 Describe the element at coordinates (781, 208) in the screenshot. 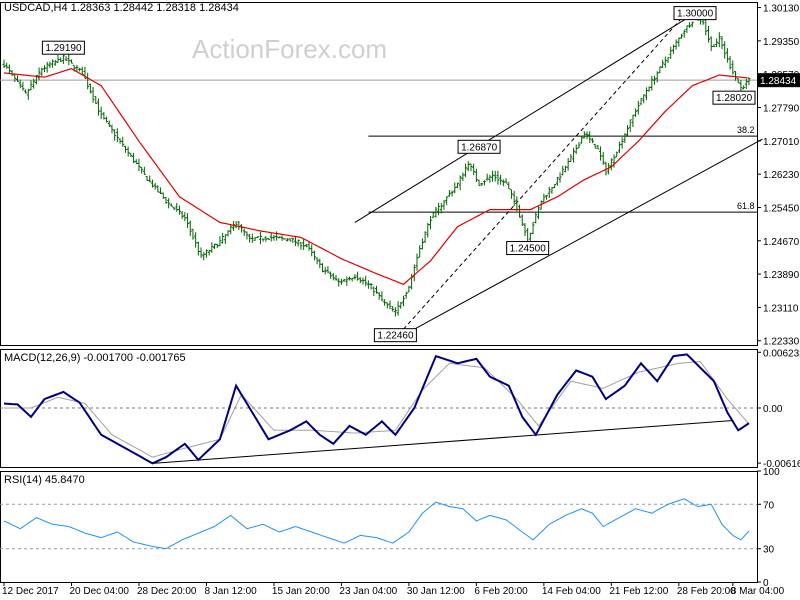

I see `price-y-tick-label: 1.25450` at that location.